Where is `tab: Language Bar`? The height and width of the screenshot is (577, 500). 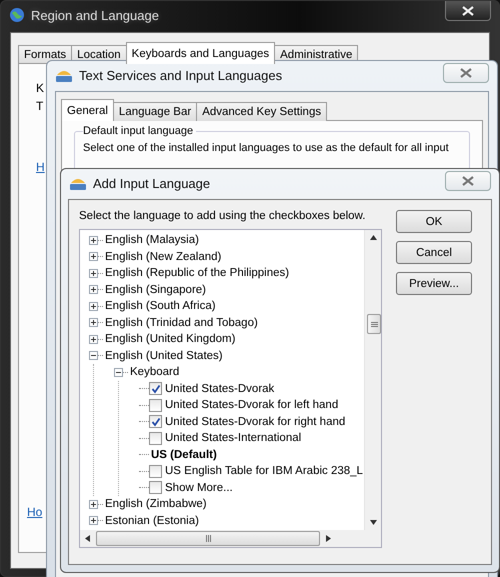
tab: Language Bar is located at coordinates (155, 111).